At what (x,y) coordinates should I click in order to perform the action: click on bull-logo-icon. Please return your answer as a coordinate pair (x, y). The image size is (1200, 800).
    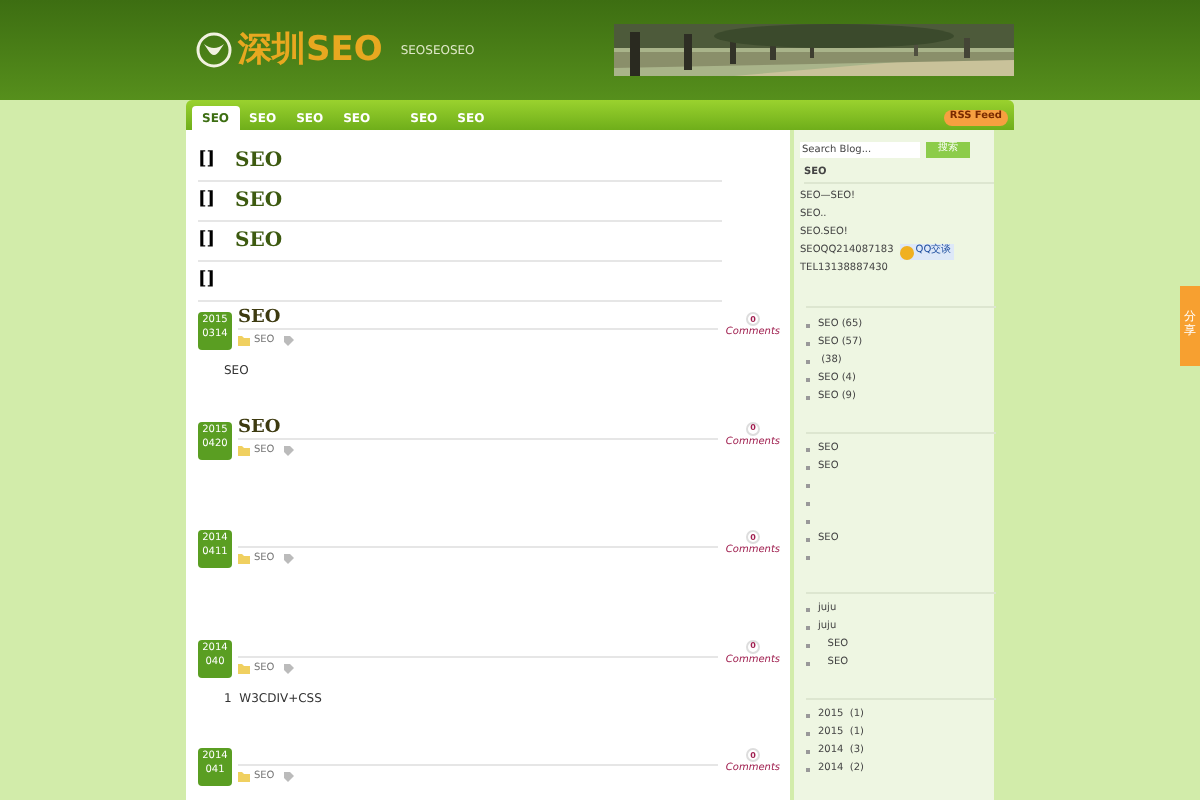
    Looking at the image, I should click on (214, 50).